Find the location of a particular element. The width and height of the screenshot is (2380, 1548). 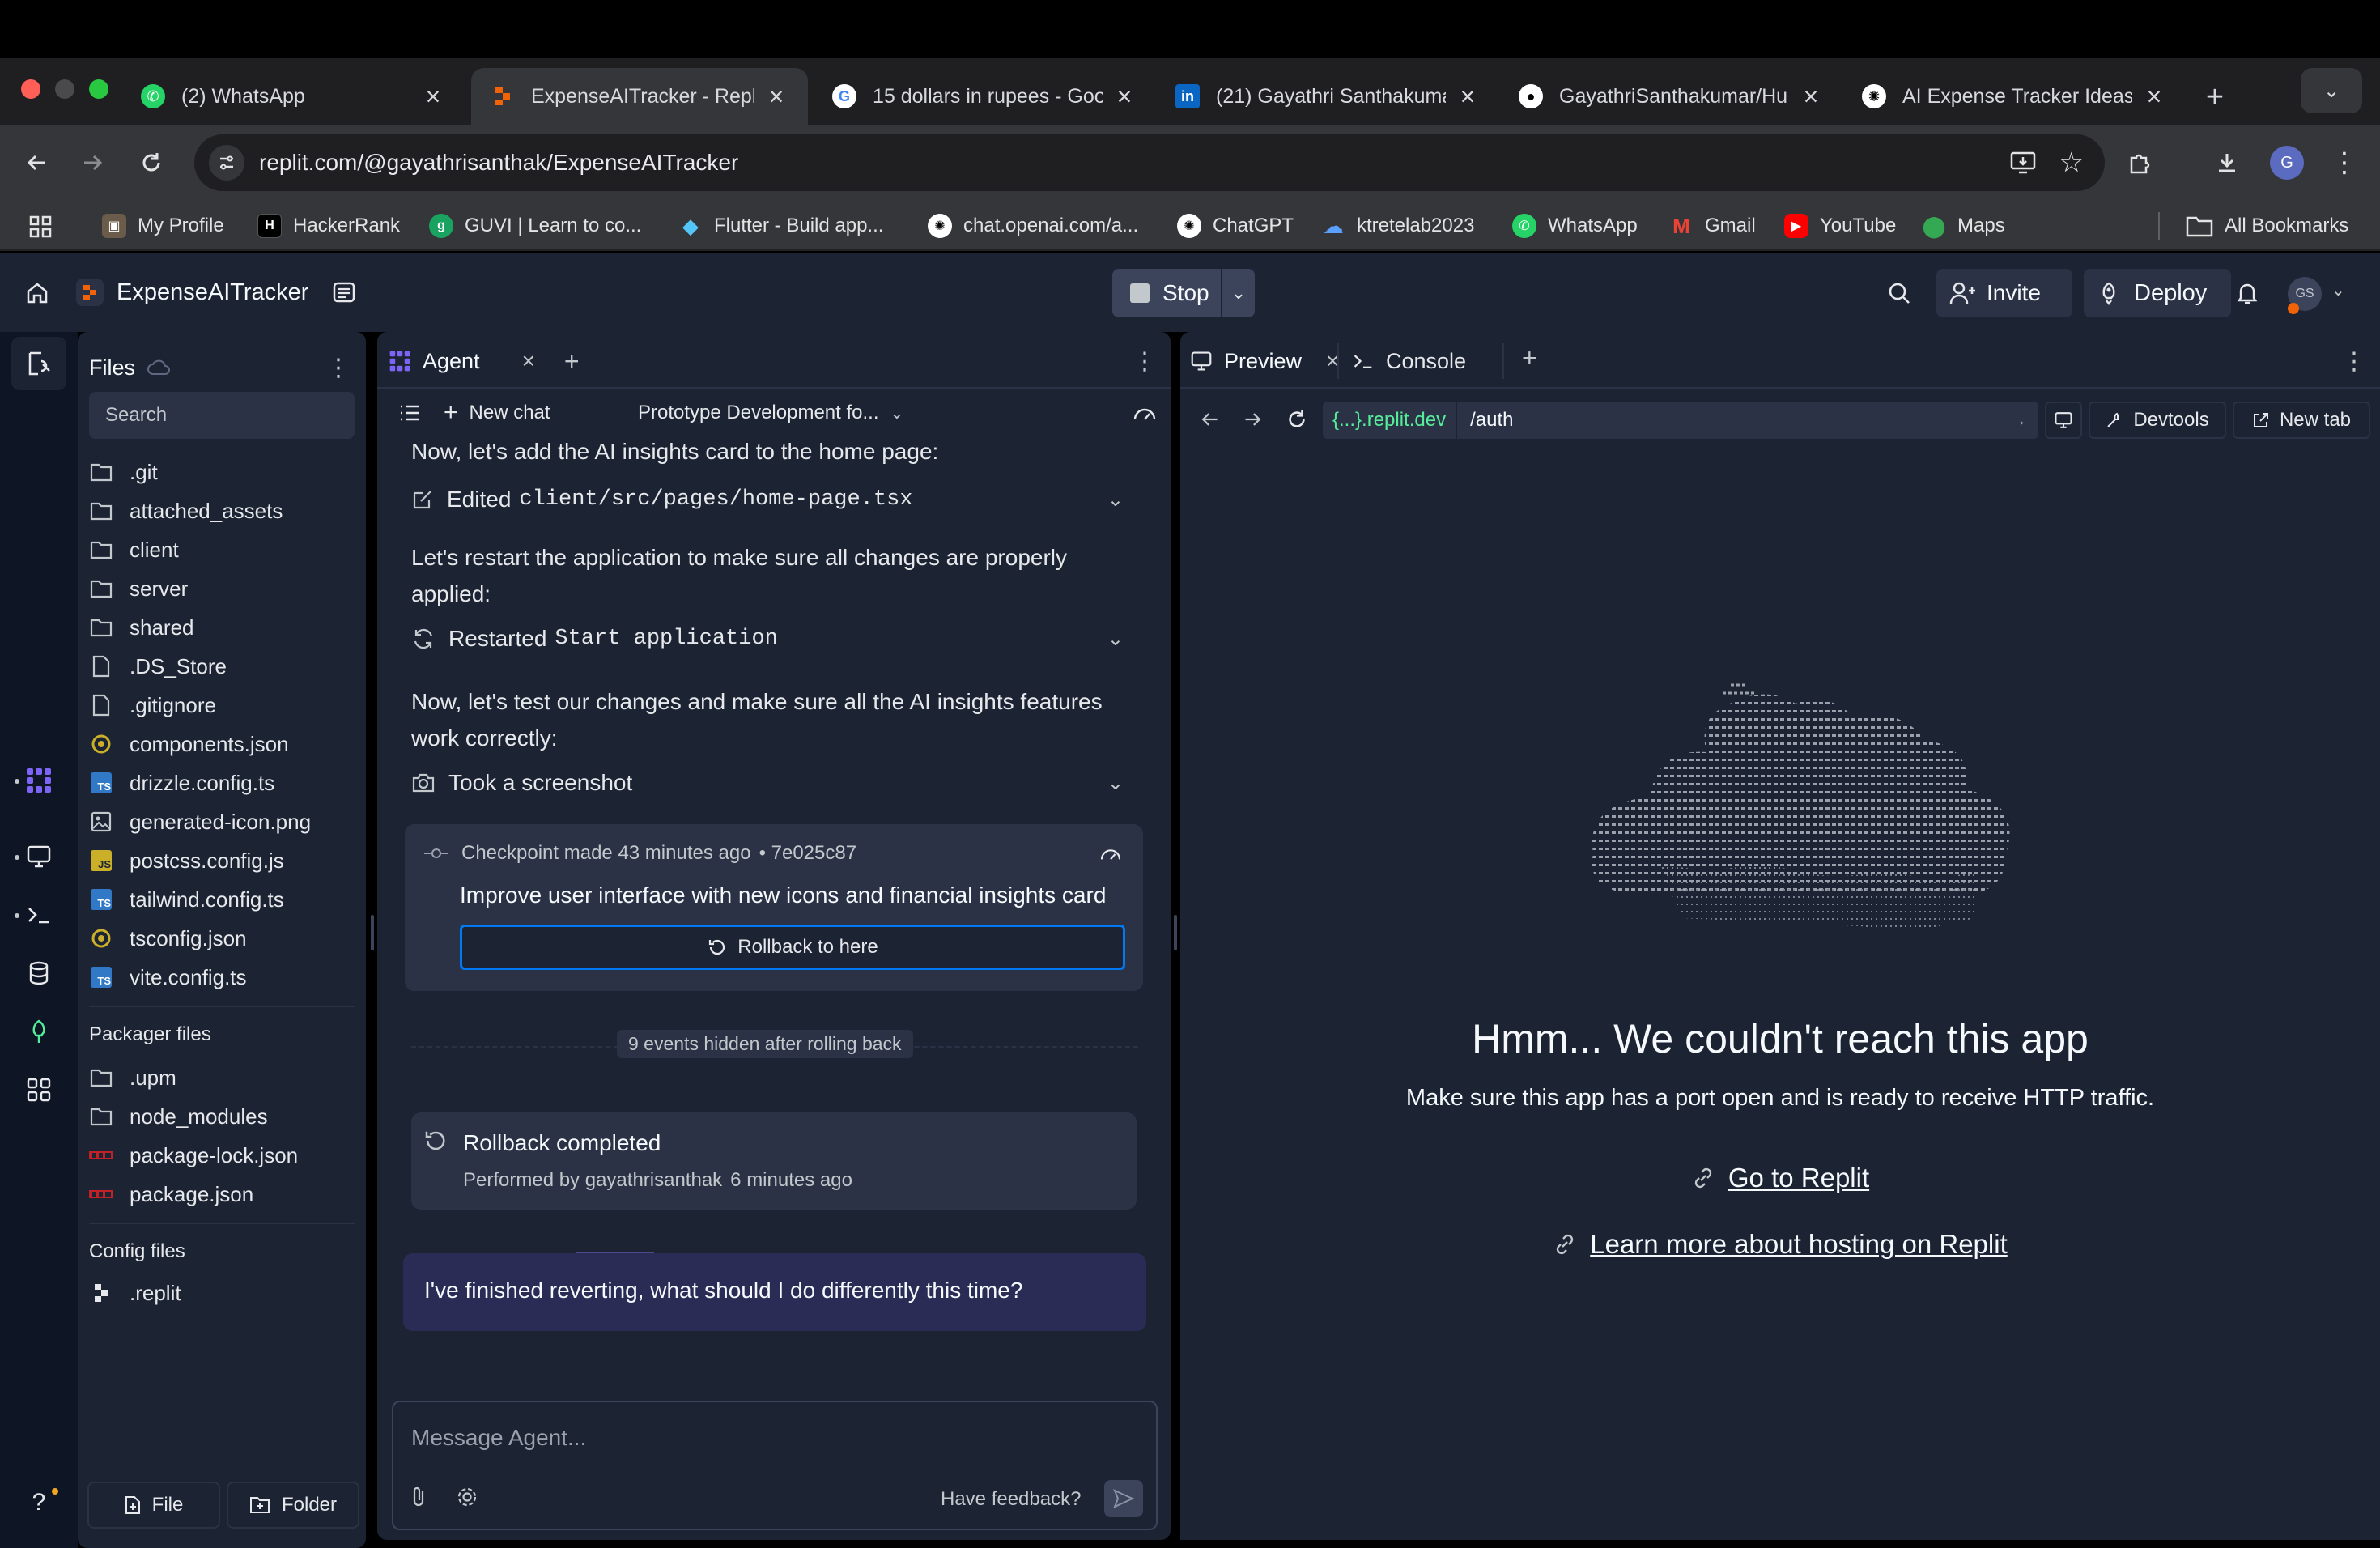

add-tab-plus-icon: + is located at coordinates (572, 361).